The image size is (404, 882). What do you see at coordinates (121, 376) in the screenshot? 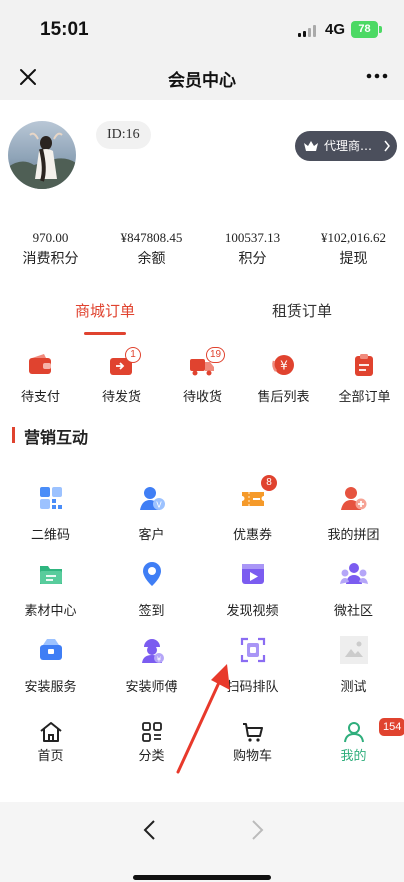
I see `order-pending-shipment: 1 待发货` at bounding box center [121, 376].